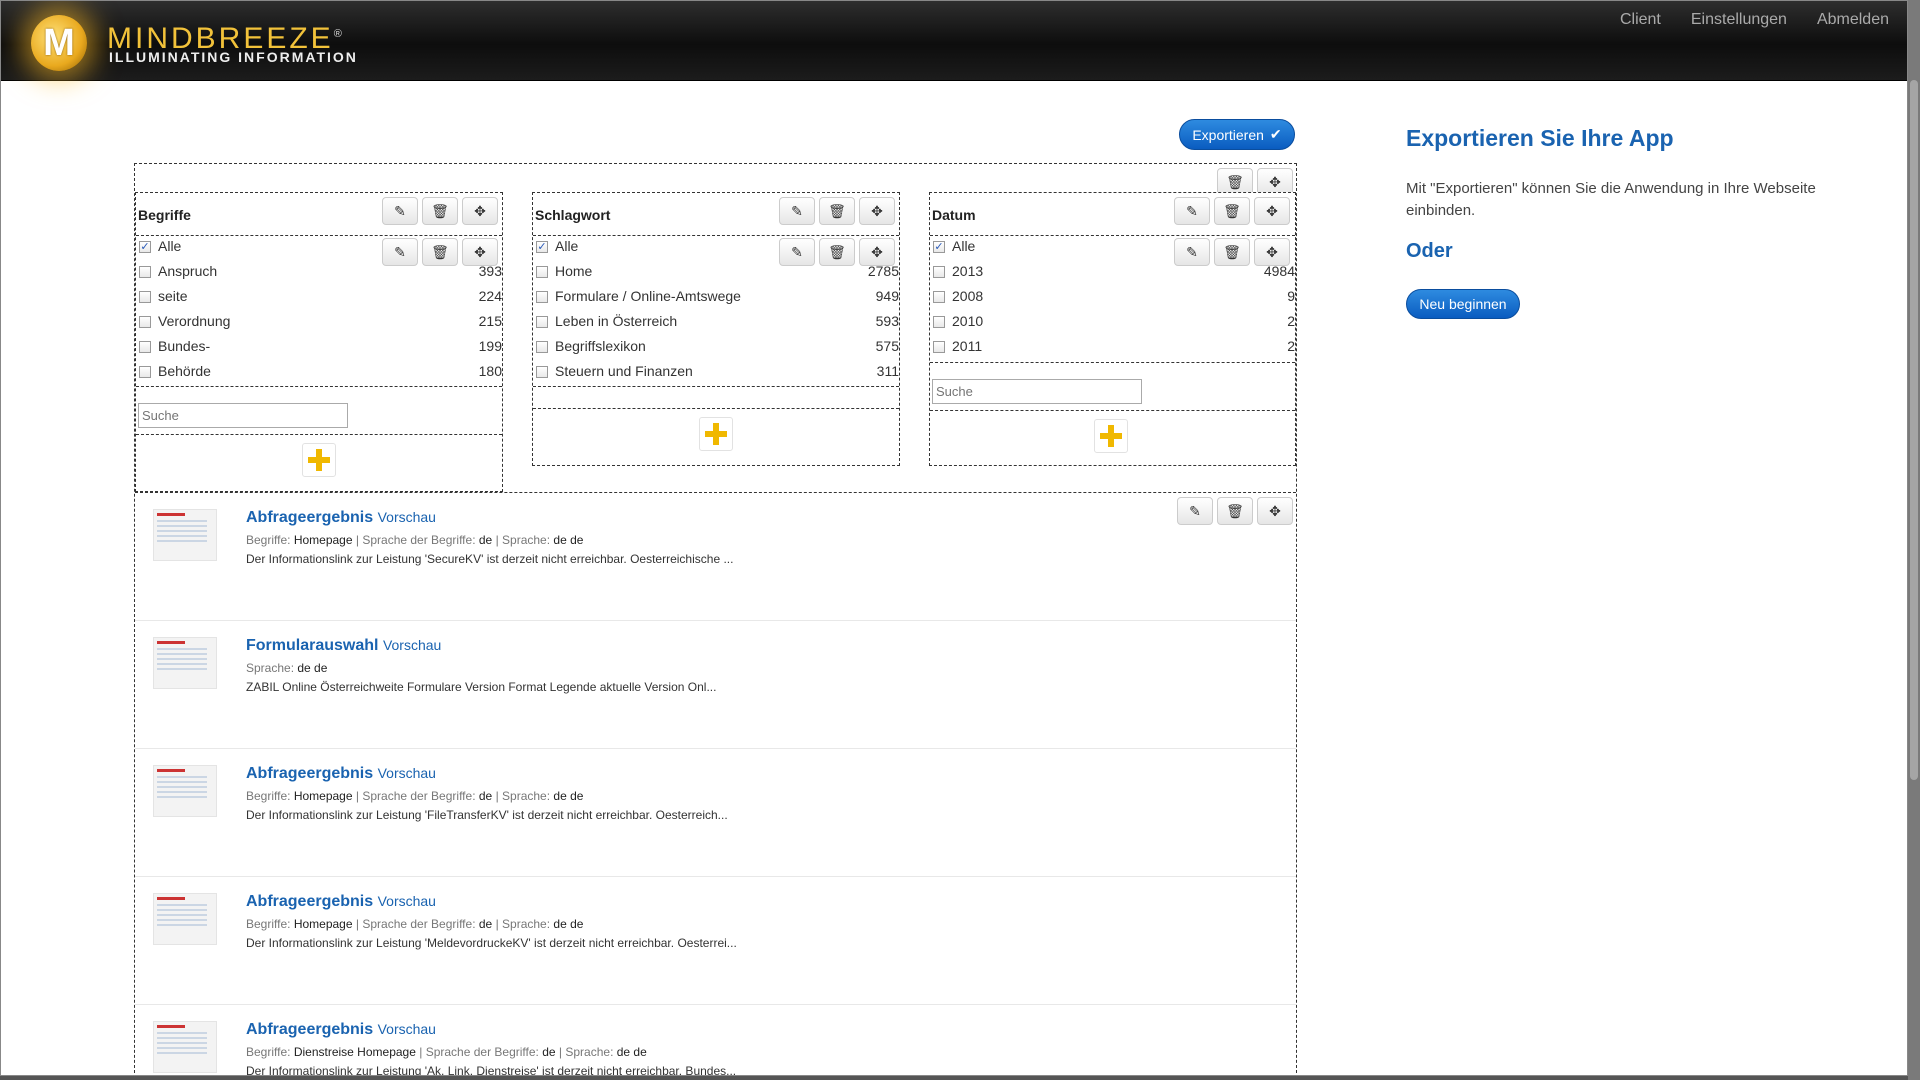 The height and width of the screenshot is (1080, 1920). I want to click on facet-title: Datum, so click(954, 215).